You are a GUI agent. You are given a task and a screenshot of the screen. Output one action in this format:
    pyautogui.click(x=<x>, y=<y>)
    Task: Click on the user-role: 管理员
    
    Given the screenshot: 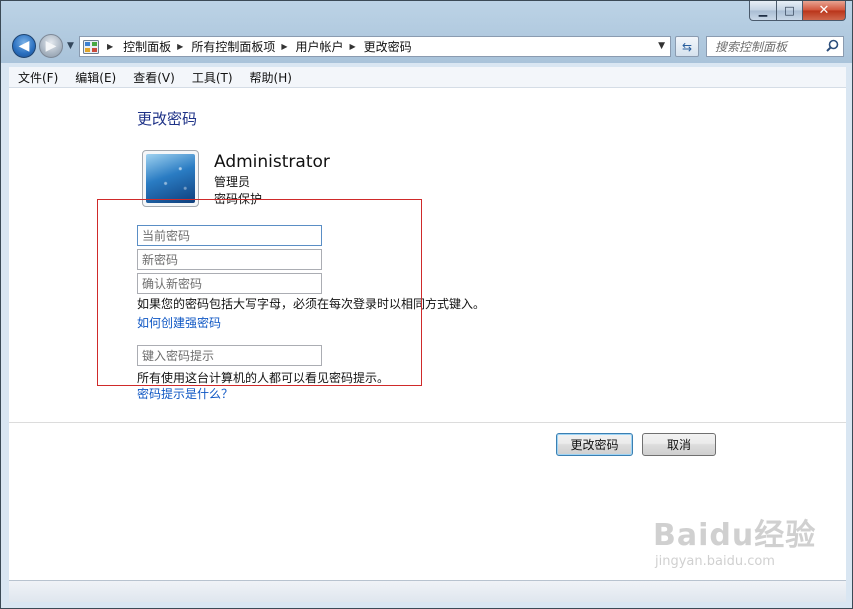 What is the action you would take?
    pyautogui.click(x=232, y=182)
    